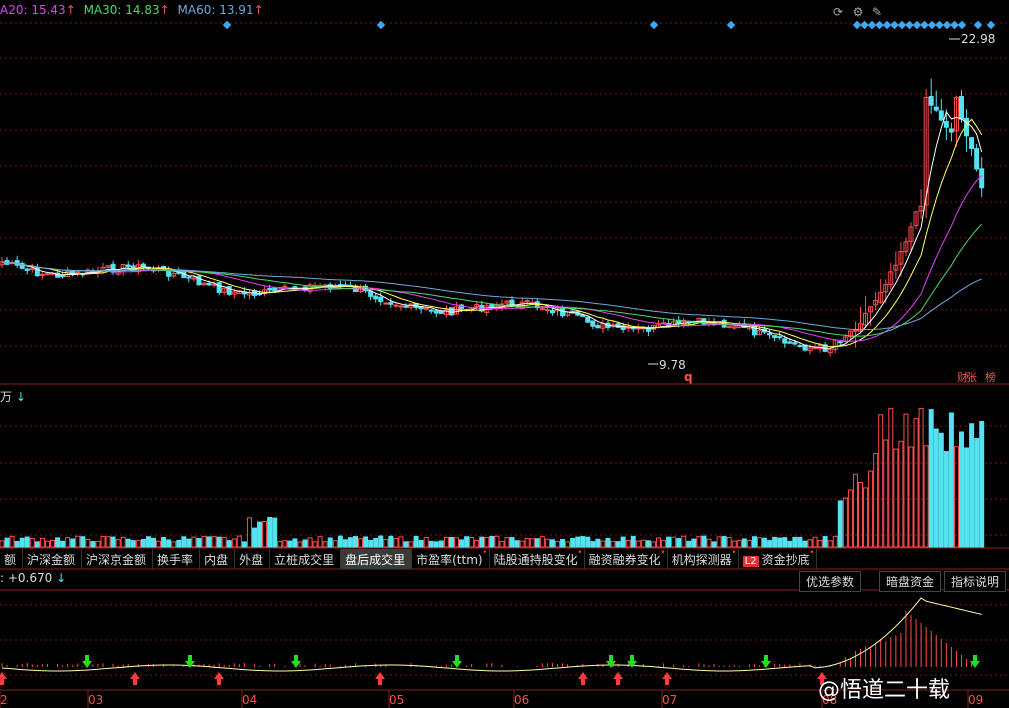  Describe the element at coordinates (910, 581) in the screenshot. I see `anpan-funds-button: 暗盘资金` at that location.